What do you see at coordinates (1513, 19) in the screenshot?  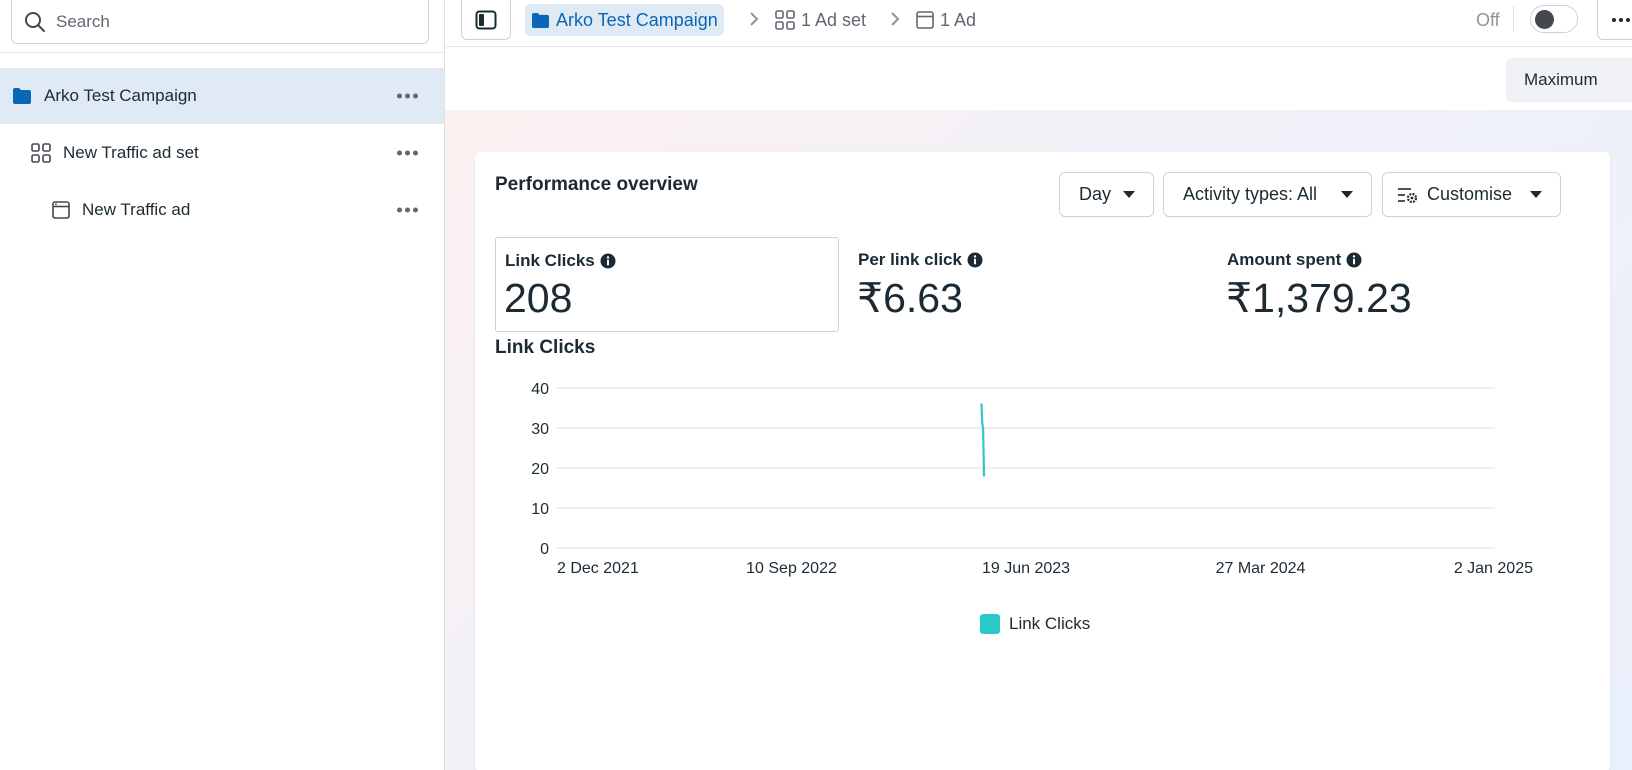 I see `divider` at bounding box center [1513, 19].